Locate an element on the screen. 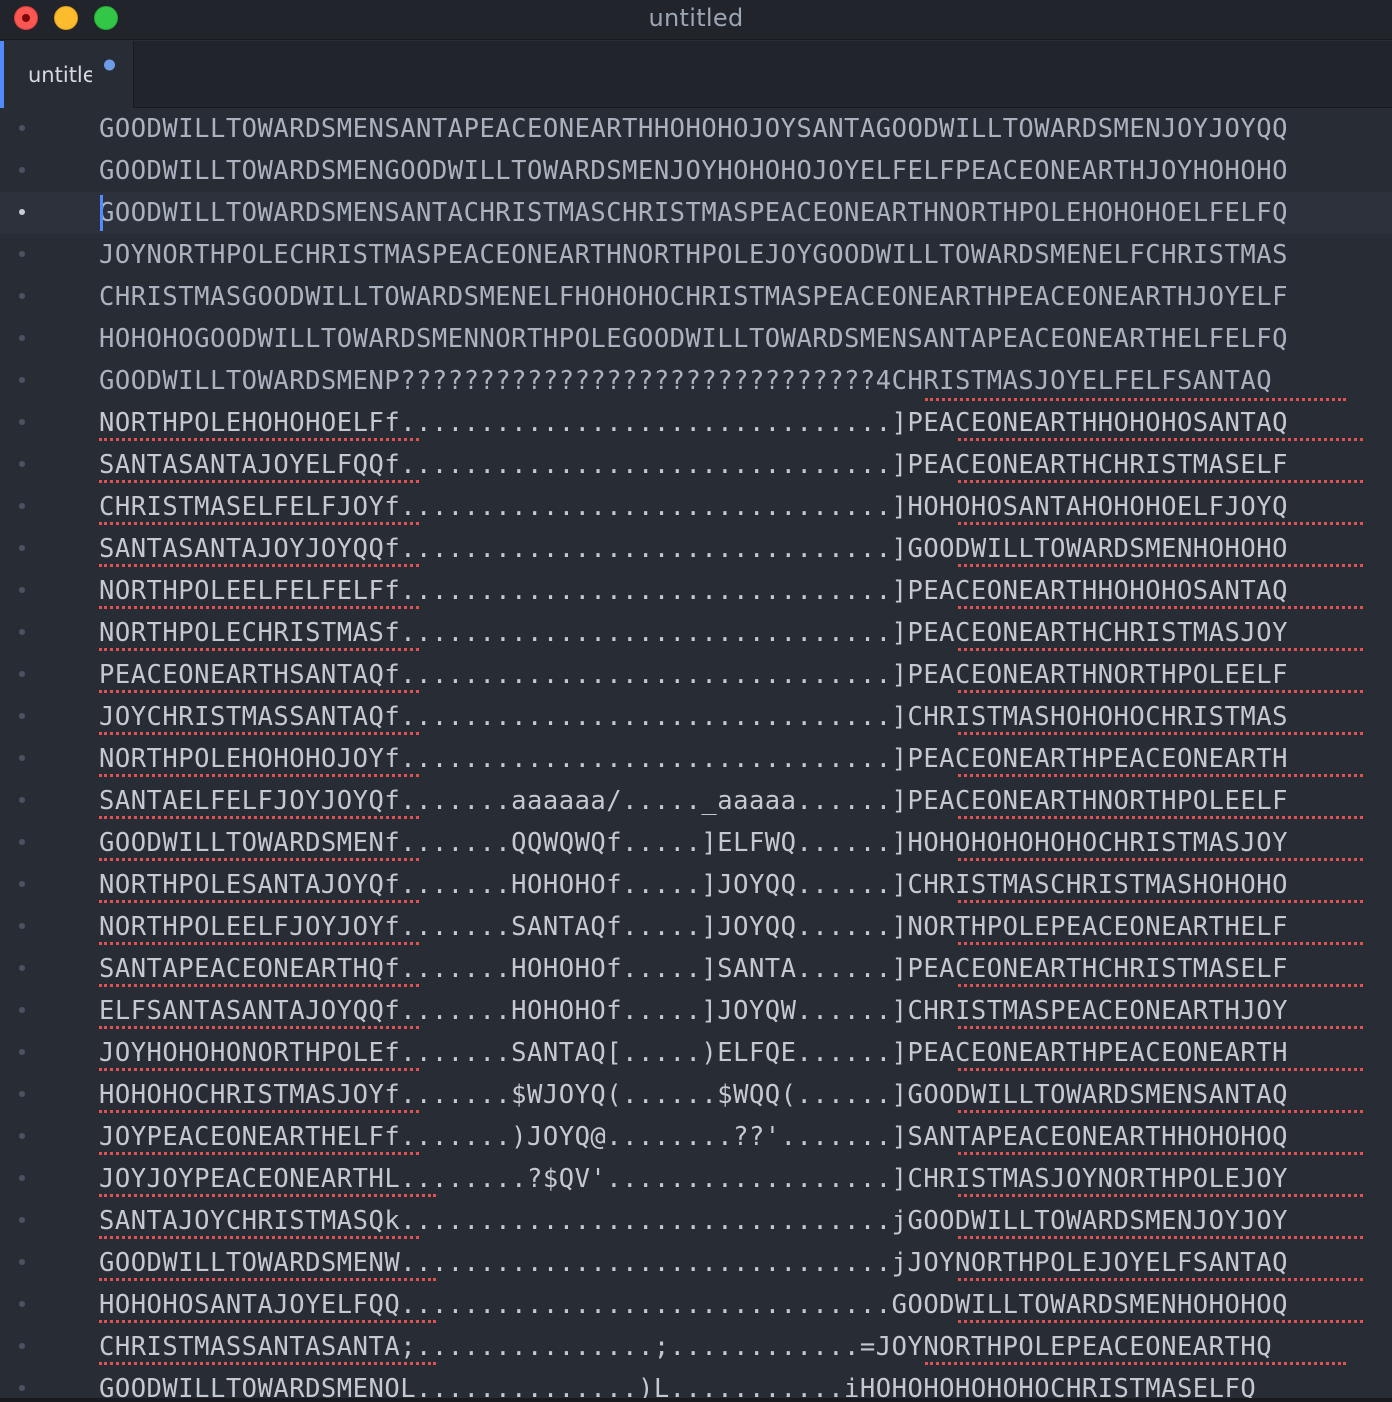 This screenshot has width=1392, height=1402. modified-dot-icon is located at coordinates (109, 65).